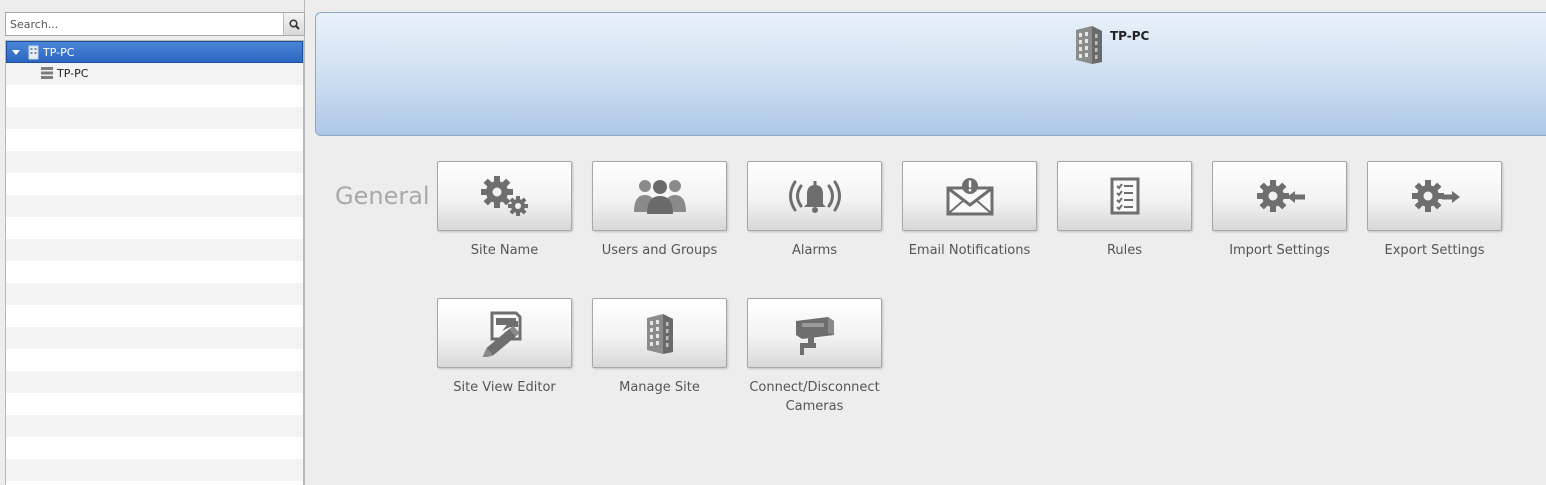 The height and width of the screenshot is (485, 1546). I want to click on tile-label: Users and Groups, so click(659, 250).